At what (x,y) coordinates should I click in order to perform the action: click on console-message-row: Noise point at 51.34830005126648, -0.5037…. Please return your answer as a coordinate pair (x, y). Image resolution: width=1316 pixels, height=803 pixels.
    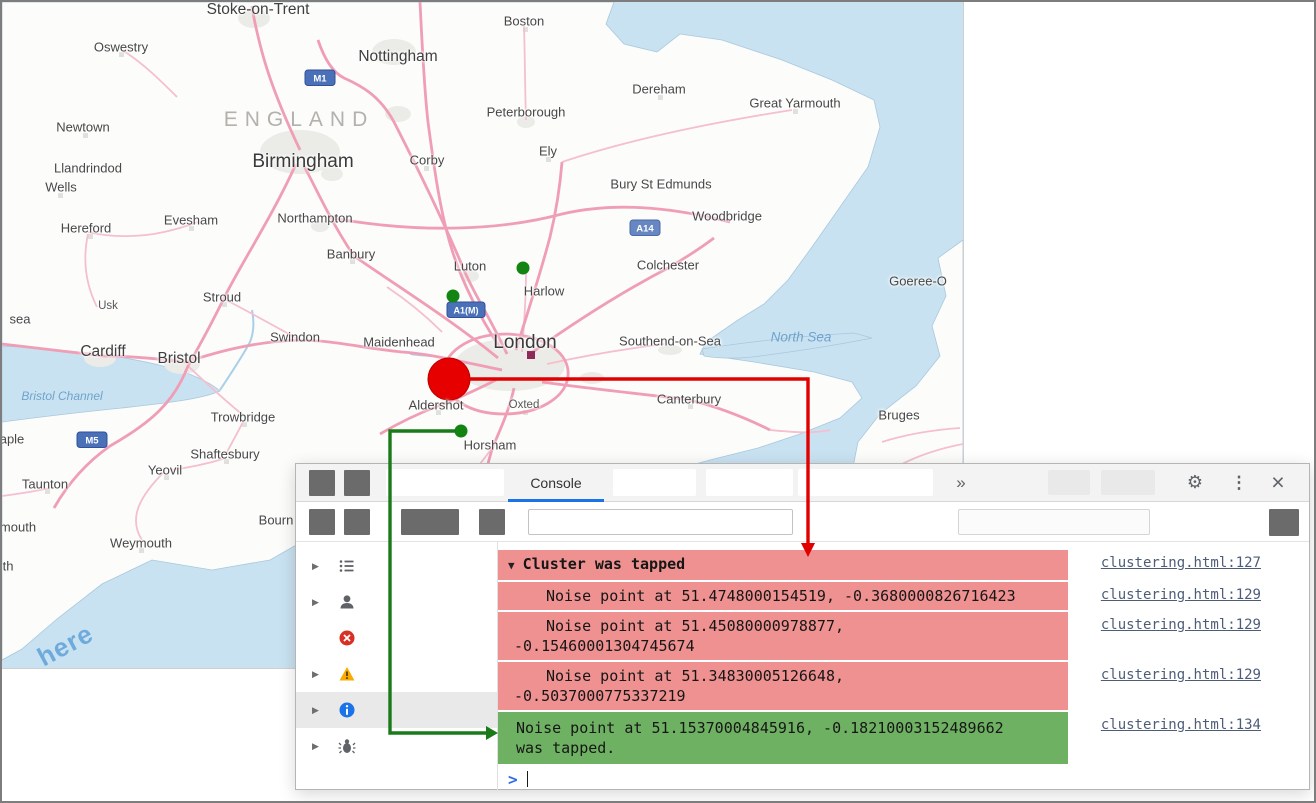
    Looking at the image, I should click on (903, 687).